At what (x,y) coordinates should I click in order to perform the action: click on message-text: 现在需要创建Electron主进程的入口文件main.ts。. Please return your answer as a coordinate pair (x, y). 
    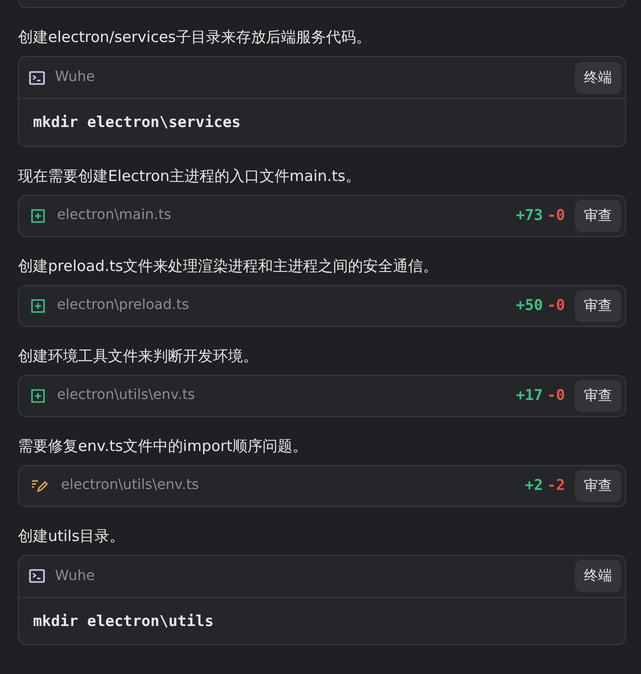
    Looking at the image, I should click on (190, 176).